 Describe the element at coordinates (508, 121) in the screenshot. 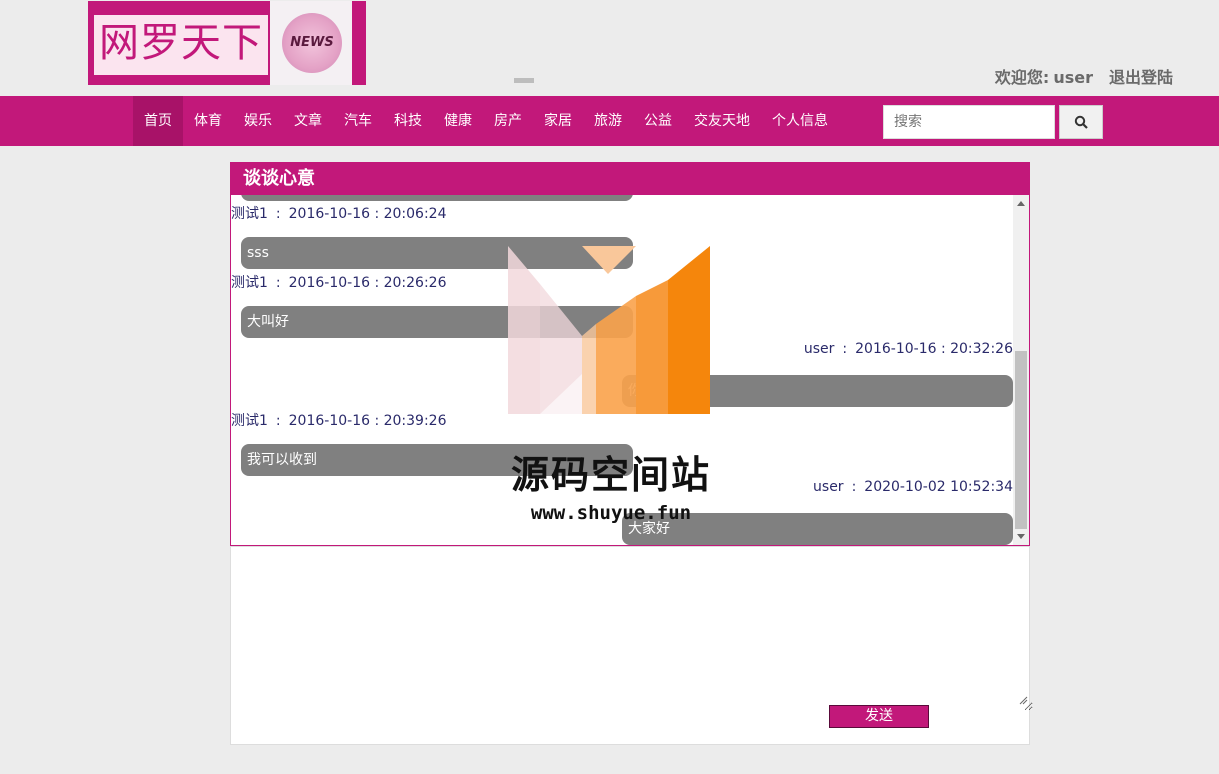

I see `nav-item-realestate: 房产` at that location.